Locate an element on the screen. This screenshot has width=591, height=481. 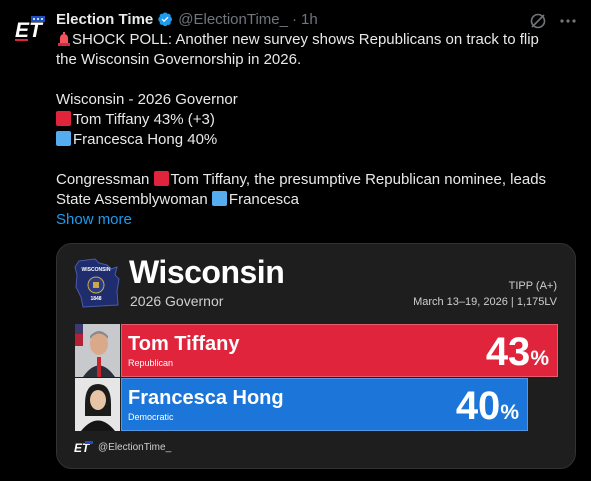
author-avatar: ET is located at coordinates (29, 28).